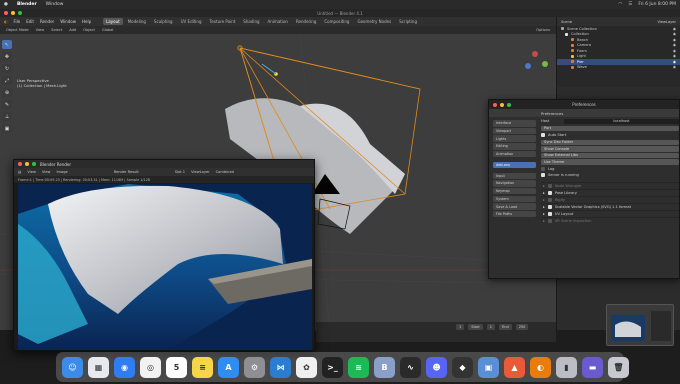  I want to click on workspace-tab-layout: Layout, so click(113, 21).